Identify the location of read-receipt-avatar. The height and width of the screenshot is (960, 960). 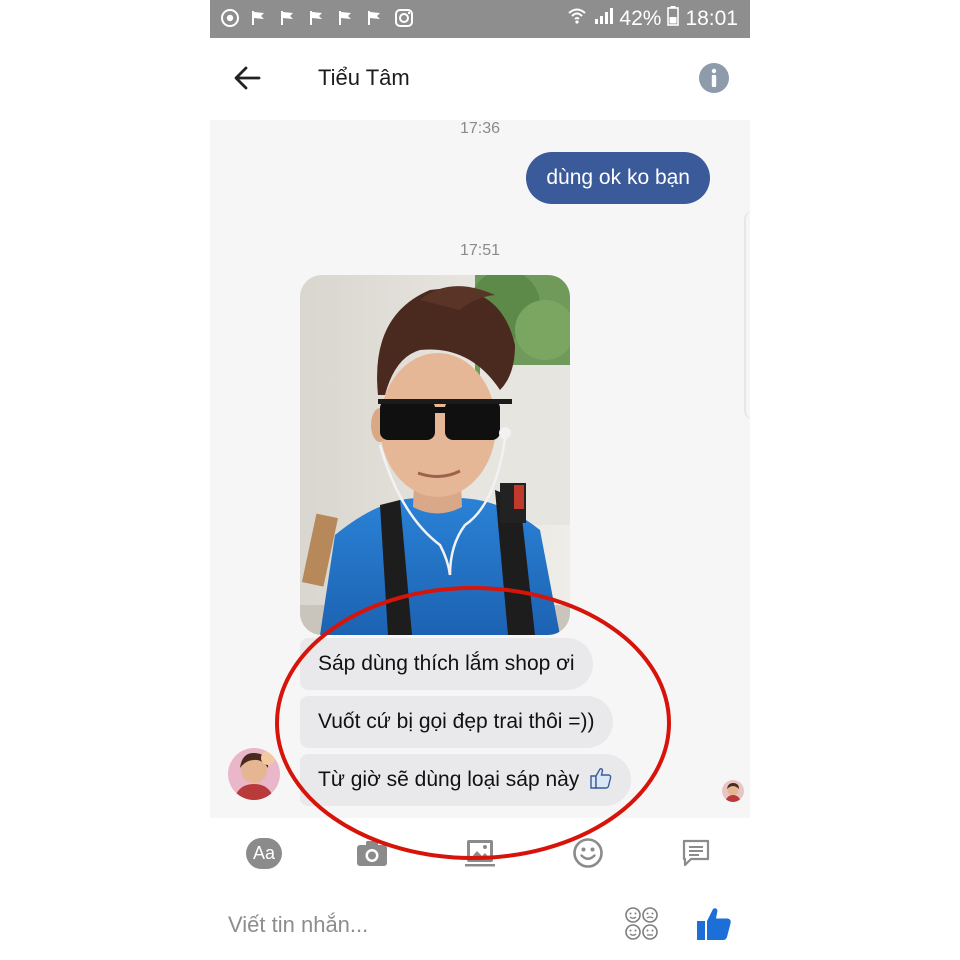
(733, 791).